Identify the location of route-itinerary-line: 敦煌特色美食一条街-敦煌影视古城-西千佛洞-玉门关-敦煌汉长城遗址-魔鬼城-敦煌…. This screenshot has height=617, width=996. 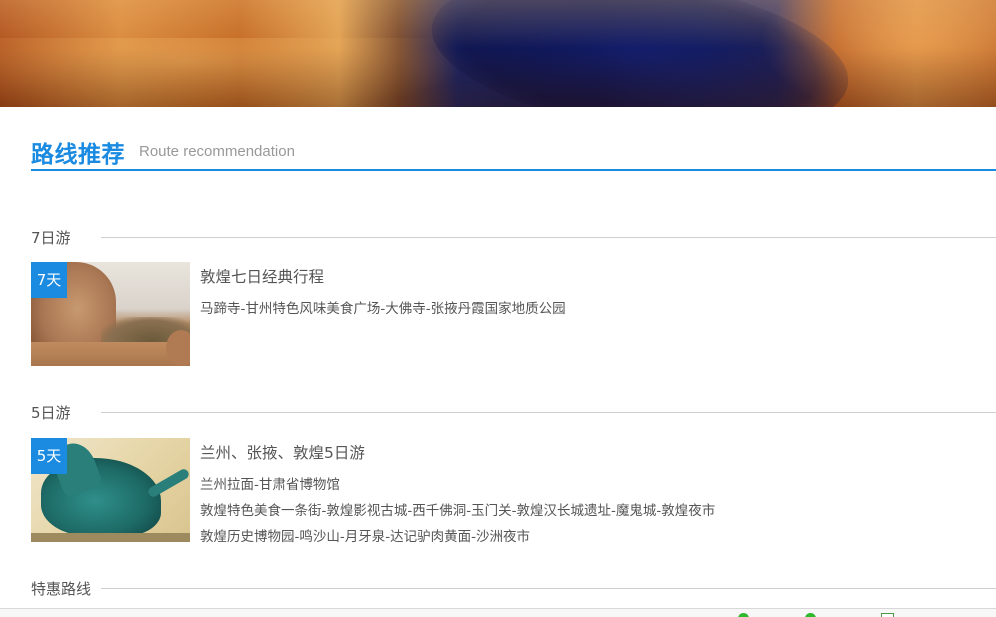
(458, 511).